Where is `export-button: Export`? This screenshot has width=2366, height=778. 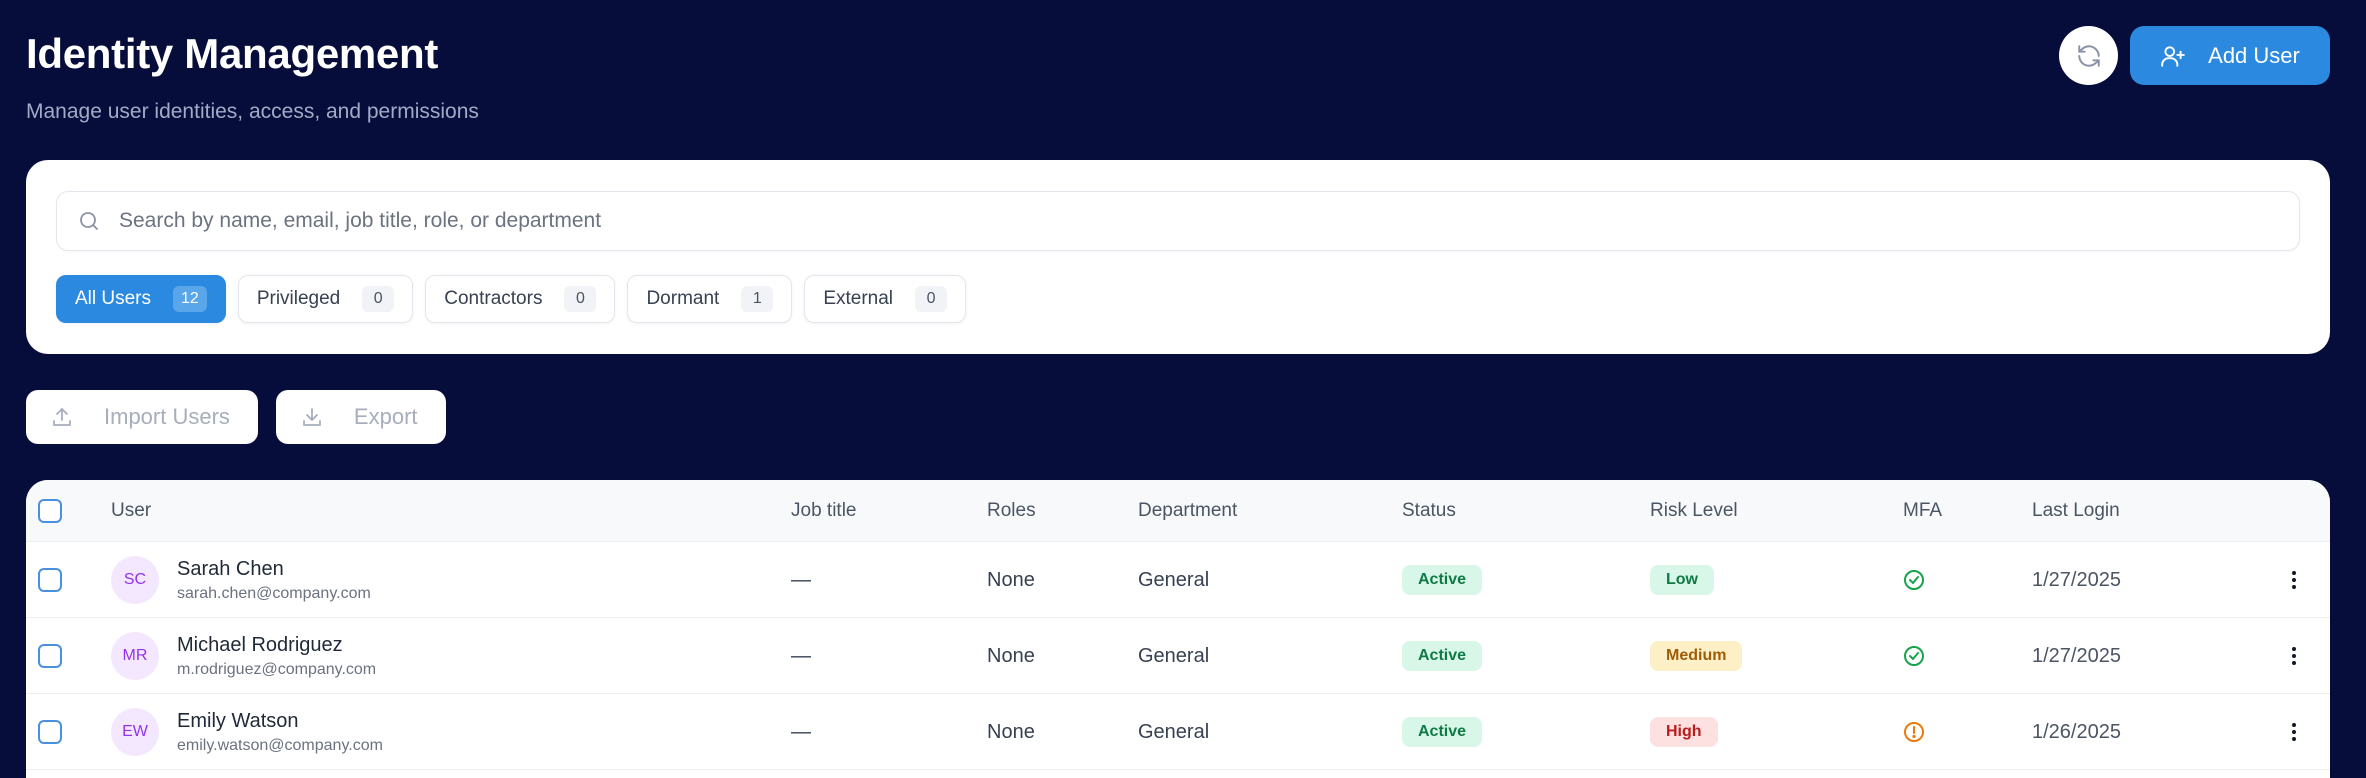
export-button: Export is located at coordinates (360, 417).